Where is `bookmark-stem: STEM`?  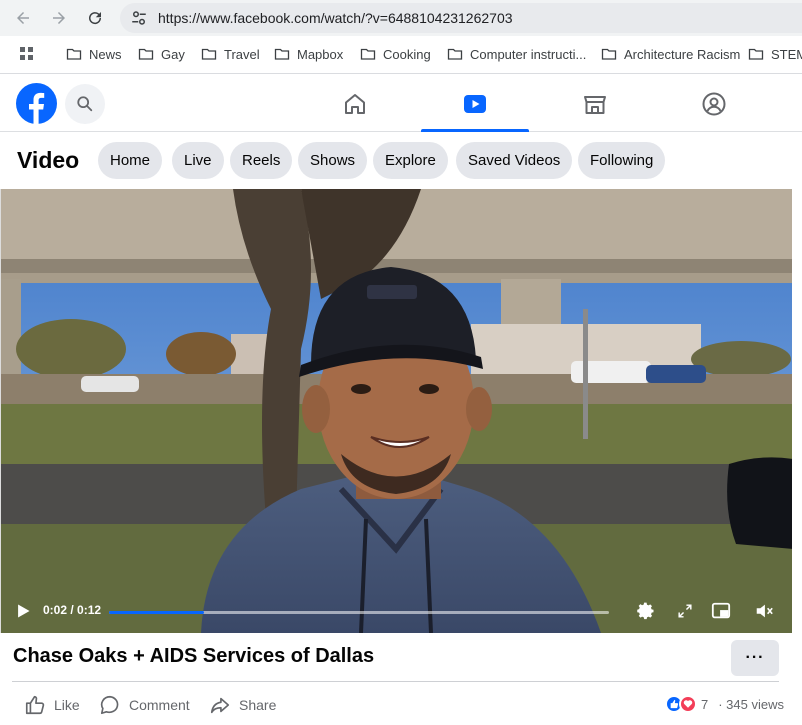 bookmark-stem: STEM is located at coordinates (775, 54).